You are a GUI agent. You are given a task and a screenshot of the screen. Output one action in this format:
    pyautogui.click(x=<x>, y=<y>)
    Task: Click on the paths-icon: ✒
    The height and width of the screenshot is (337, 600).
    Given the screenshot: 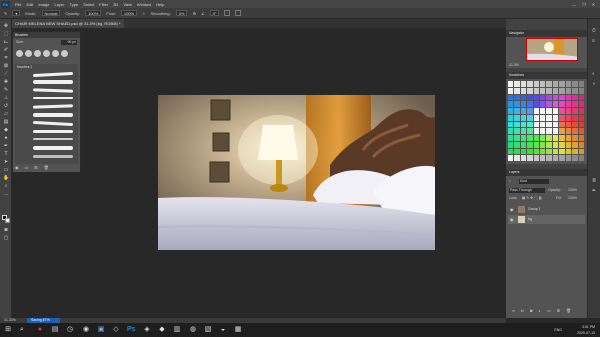 What is the action you would take?
    pyautogui.click(x=594, y=191)
    